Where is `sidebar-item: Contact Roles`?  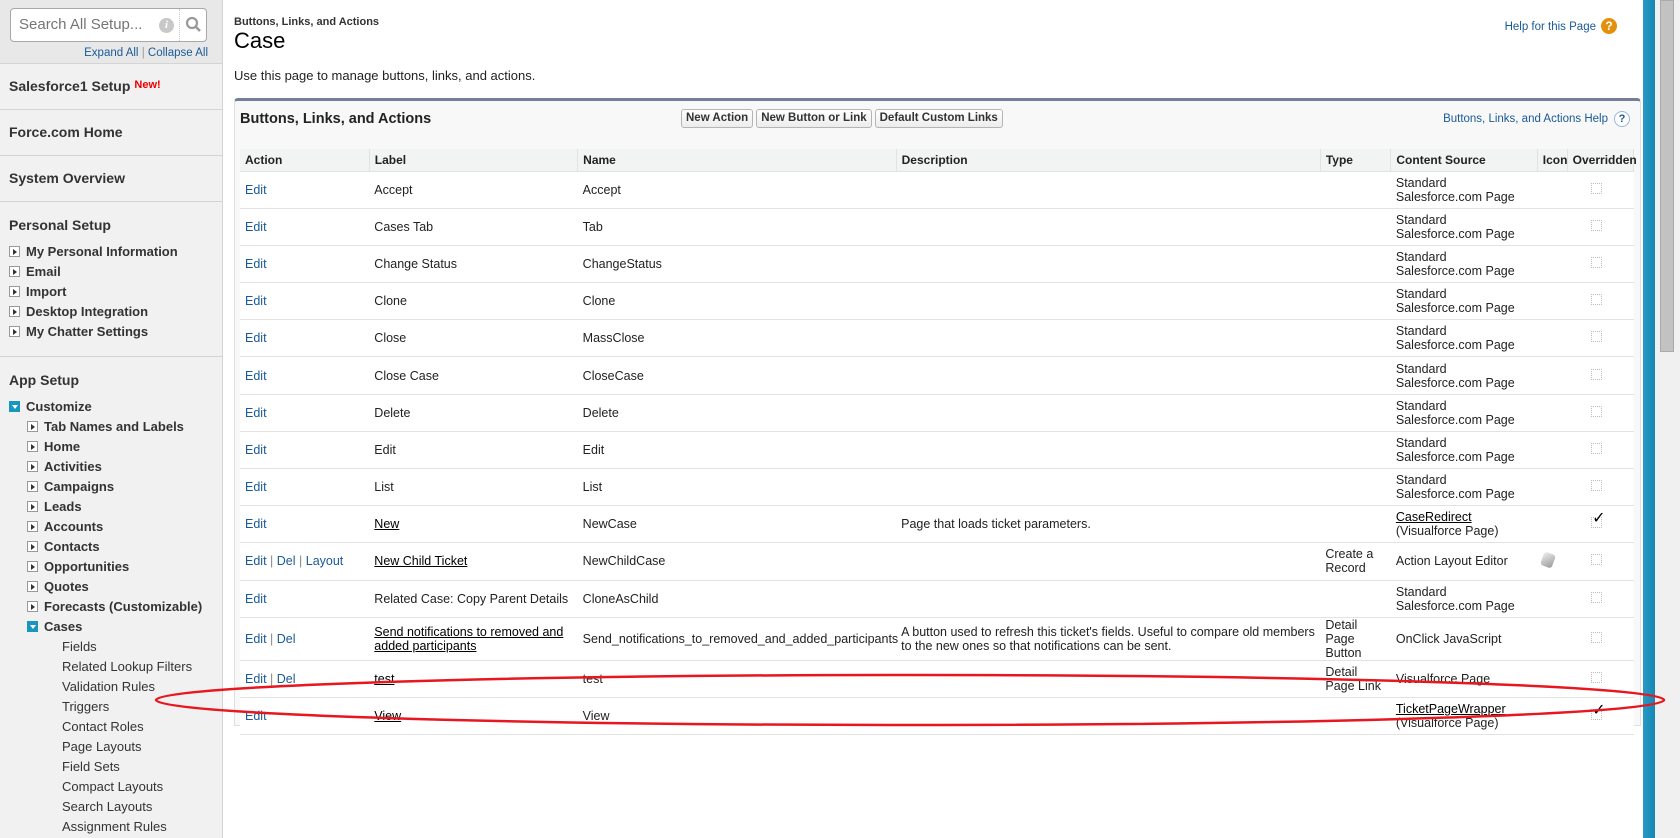
sidebar-item: Contact Roles is located at coordinates (103, 726).